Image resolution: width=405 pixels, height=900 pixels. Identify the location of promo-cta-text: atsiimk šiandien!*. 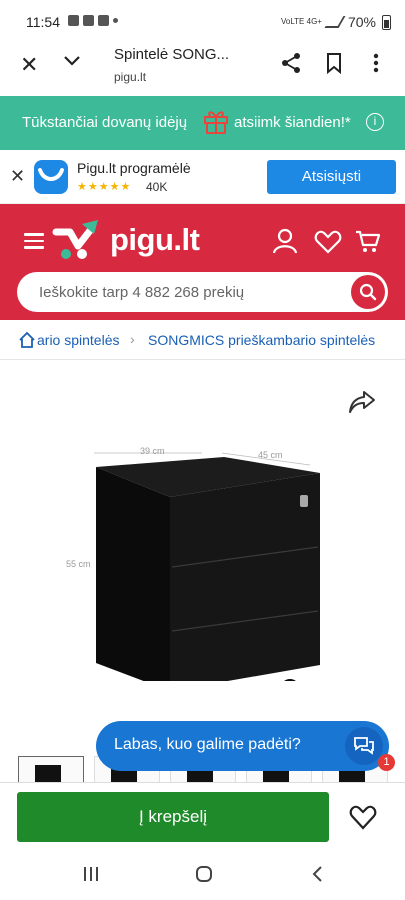
(292, 122).